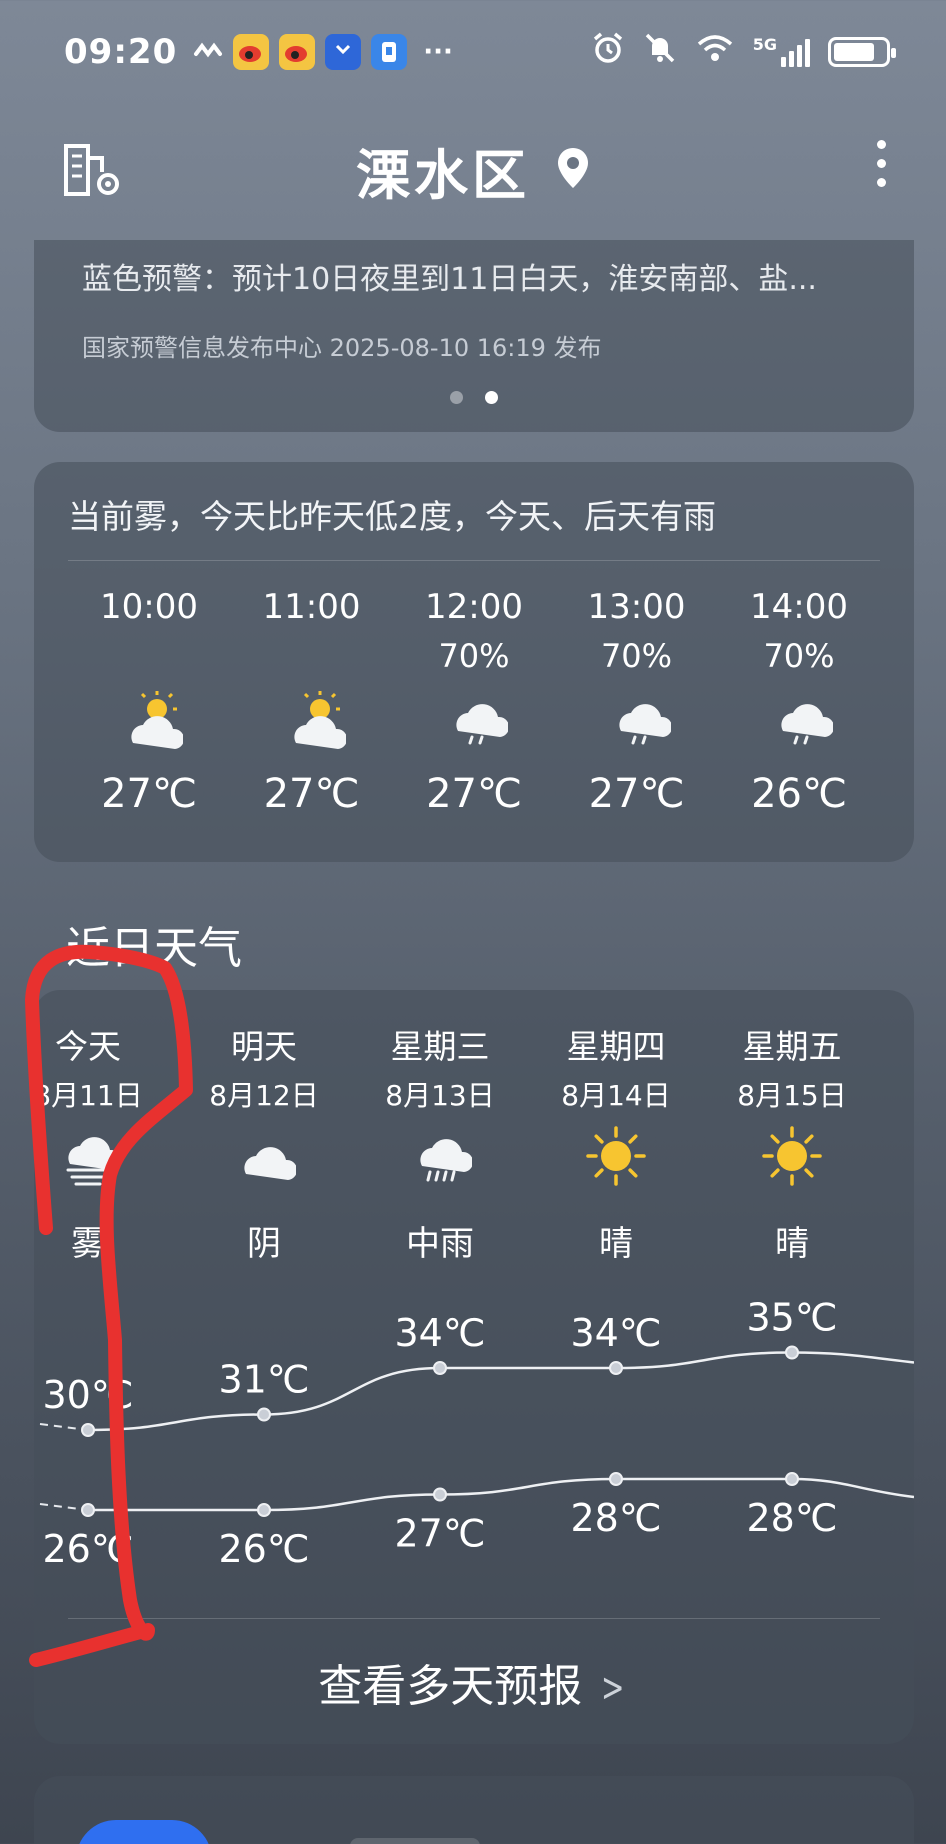  I want to click on day-name: 明天, so click(264, 1046).